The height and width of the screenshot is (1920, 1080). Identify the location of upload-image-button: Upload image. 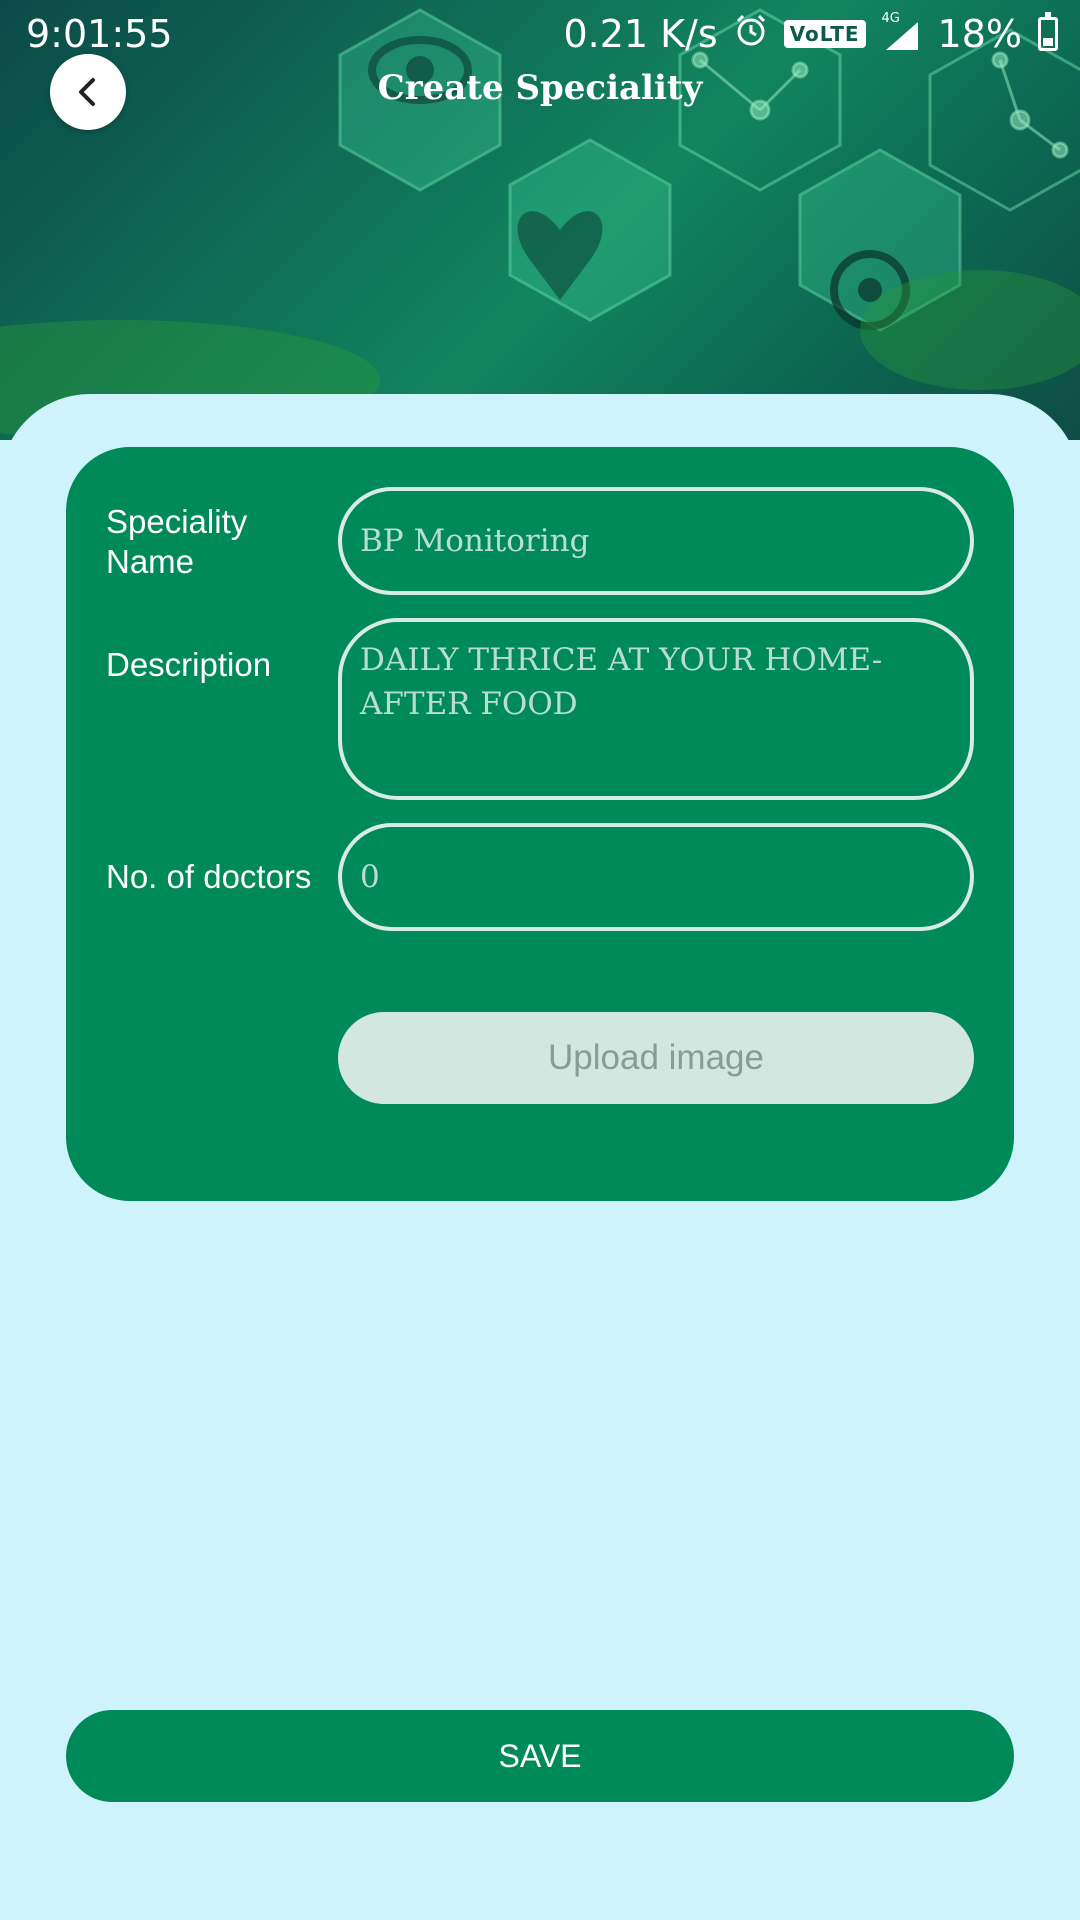
(656, 1058).